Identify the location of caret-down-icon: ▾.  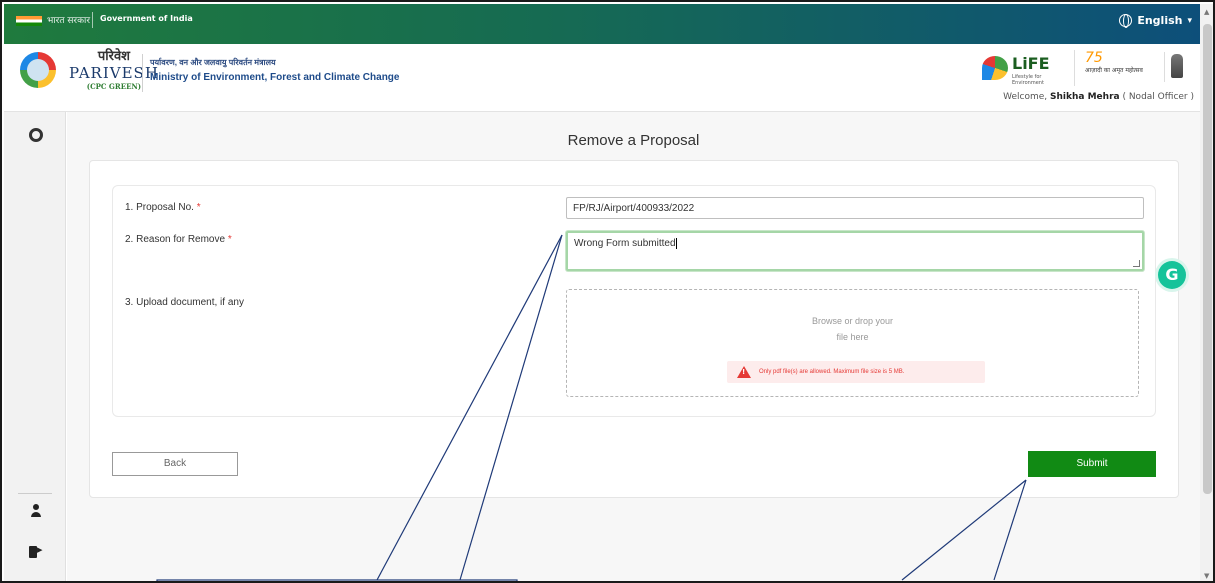
(1189, 20).